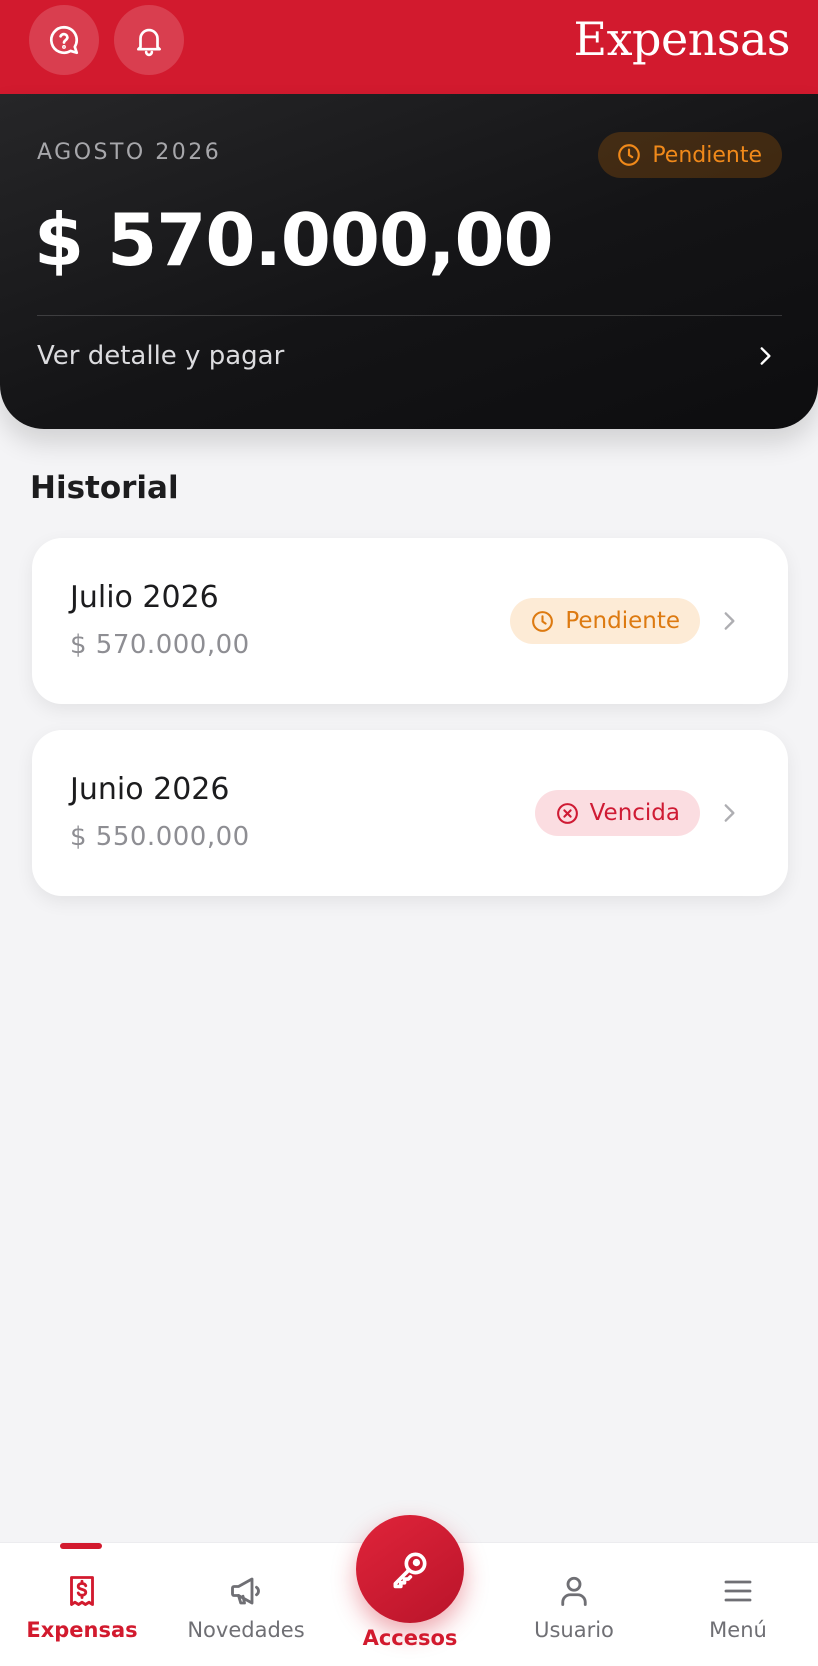 The width and height of the screenshot is (818, 1666). I want to click on nav-accesos-label: Accesos, so click(410, 1638).